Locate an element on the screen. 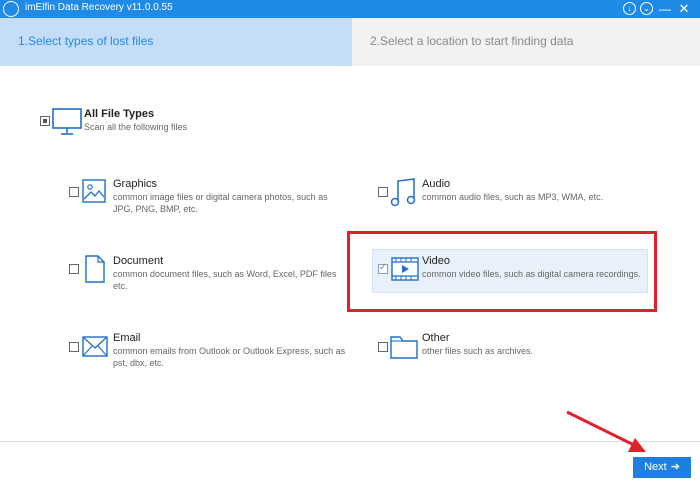  graphics-checkbox is located at coordinates (74, 192).